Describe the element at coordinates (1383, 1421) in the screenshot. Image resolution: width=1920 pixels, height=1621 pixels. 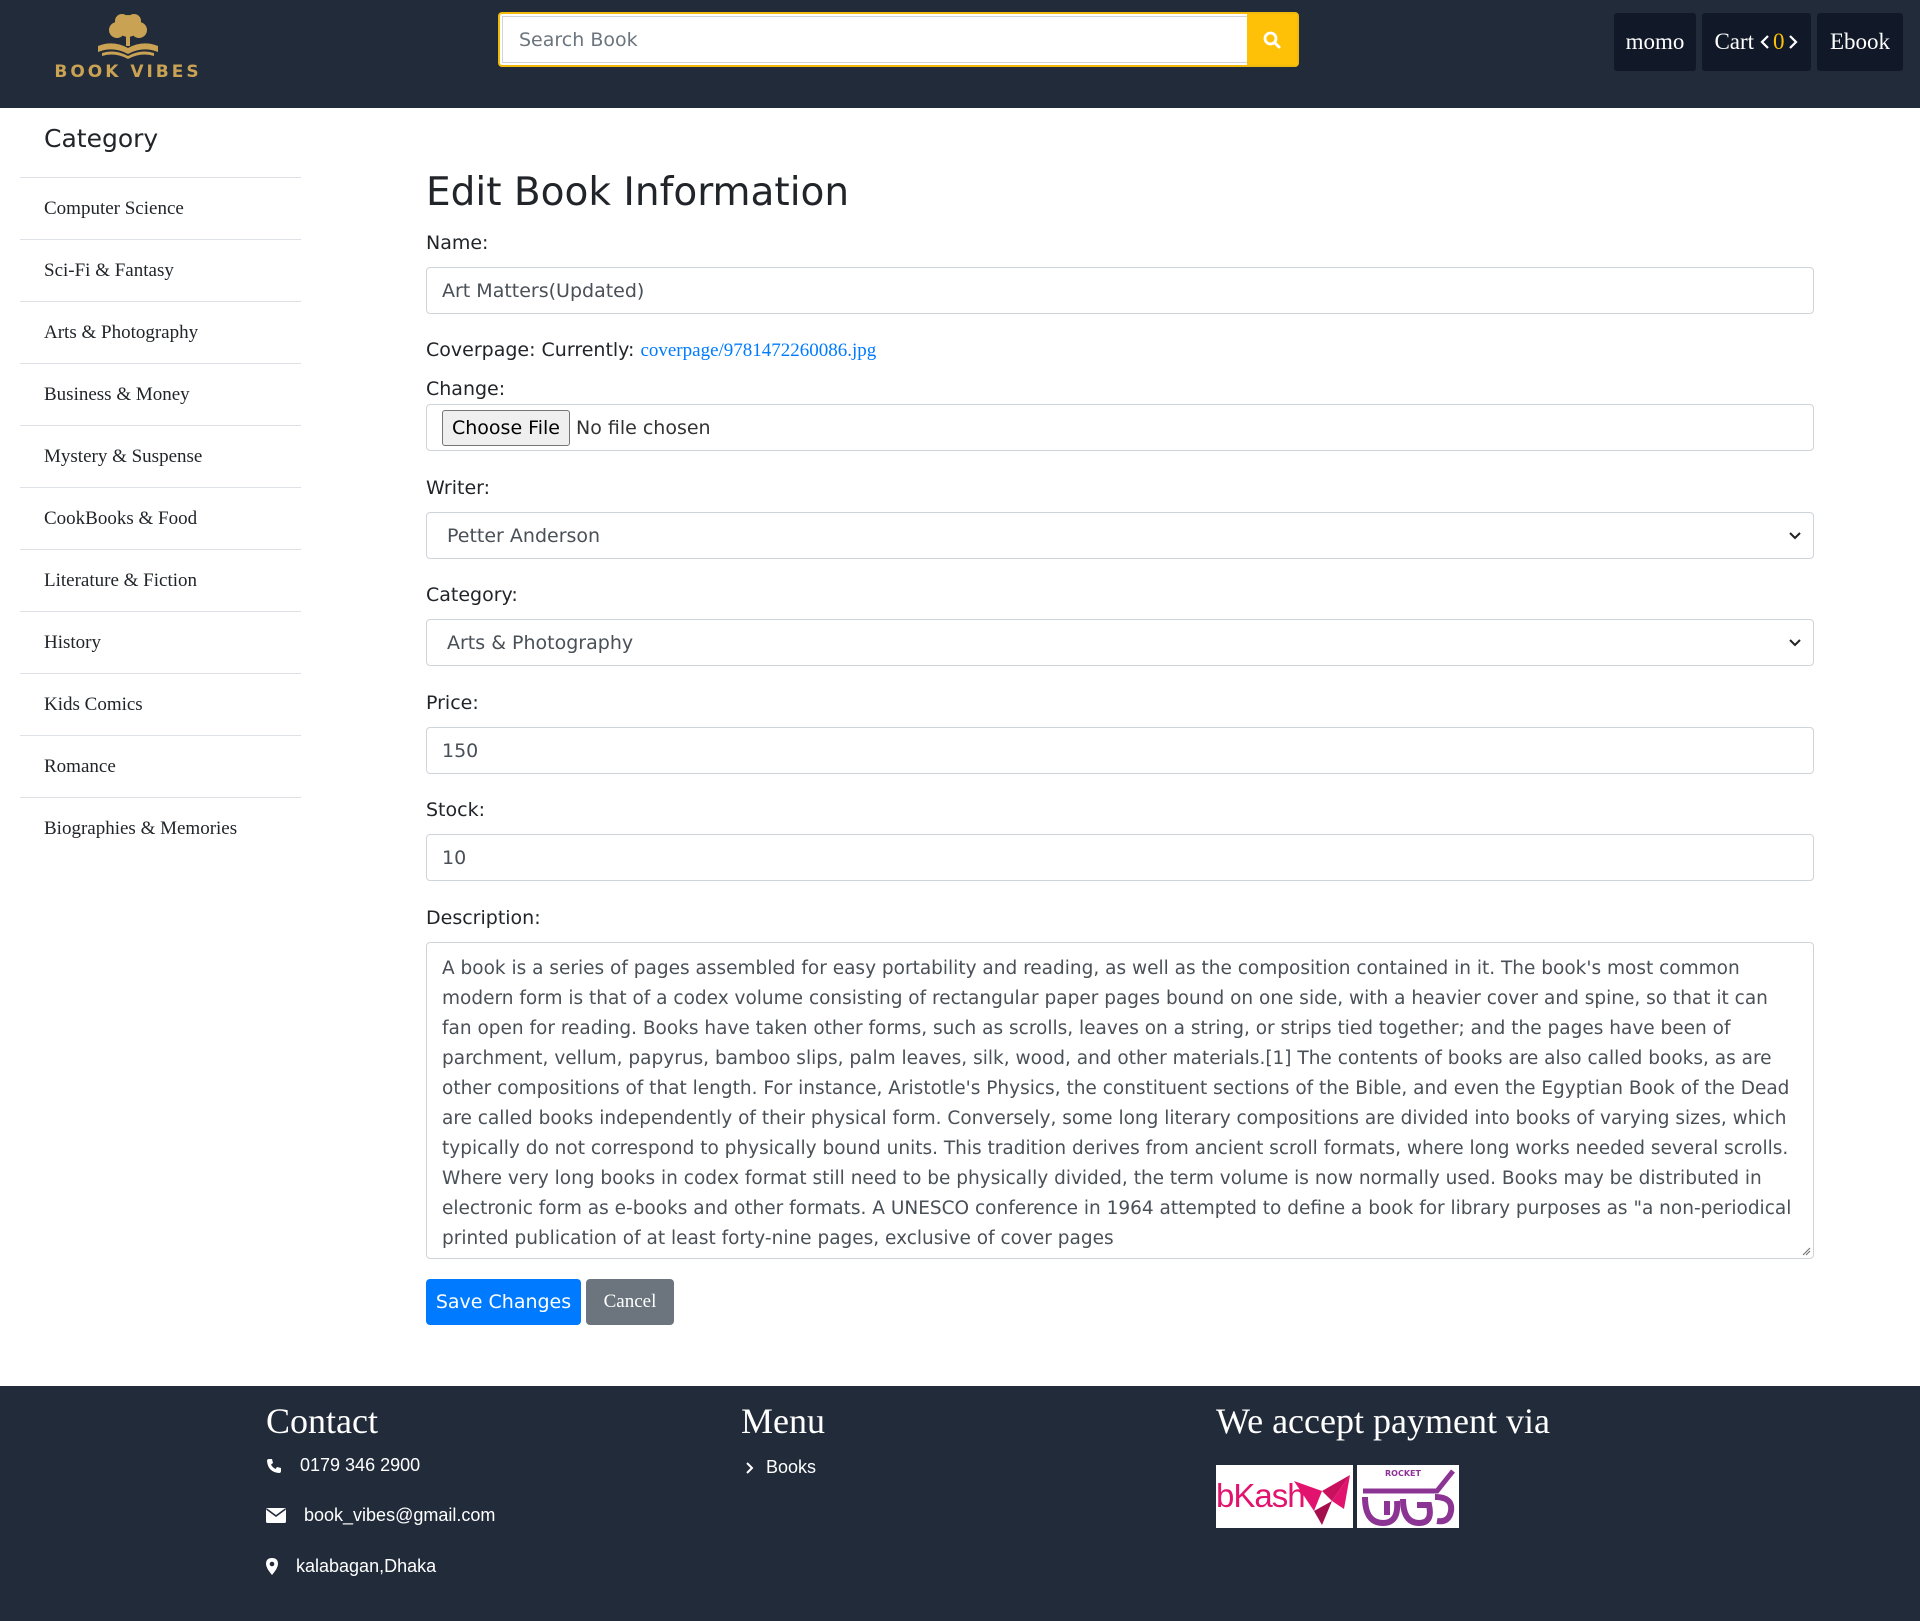
I see `payment-heading: We accept payment via` at that location.